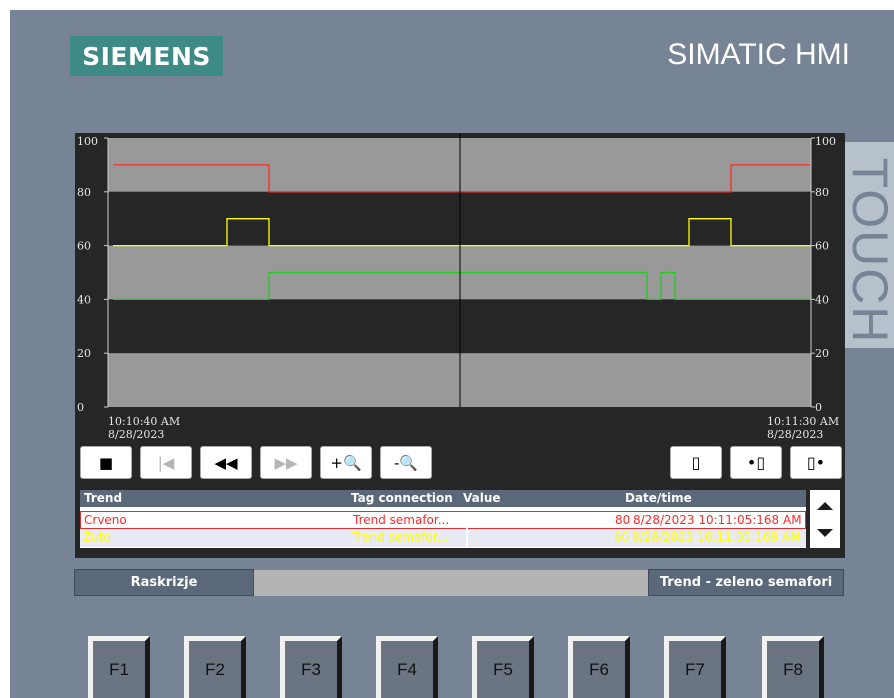  I want to click on function-key-f2: F2, so click(215, 667).